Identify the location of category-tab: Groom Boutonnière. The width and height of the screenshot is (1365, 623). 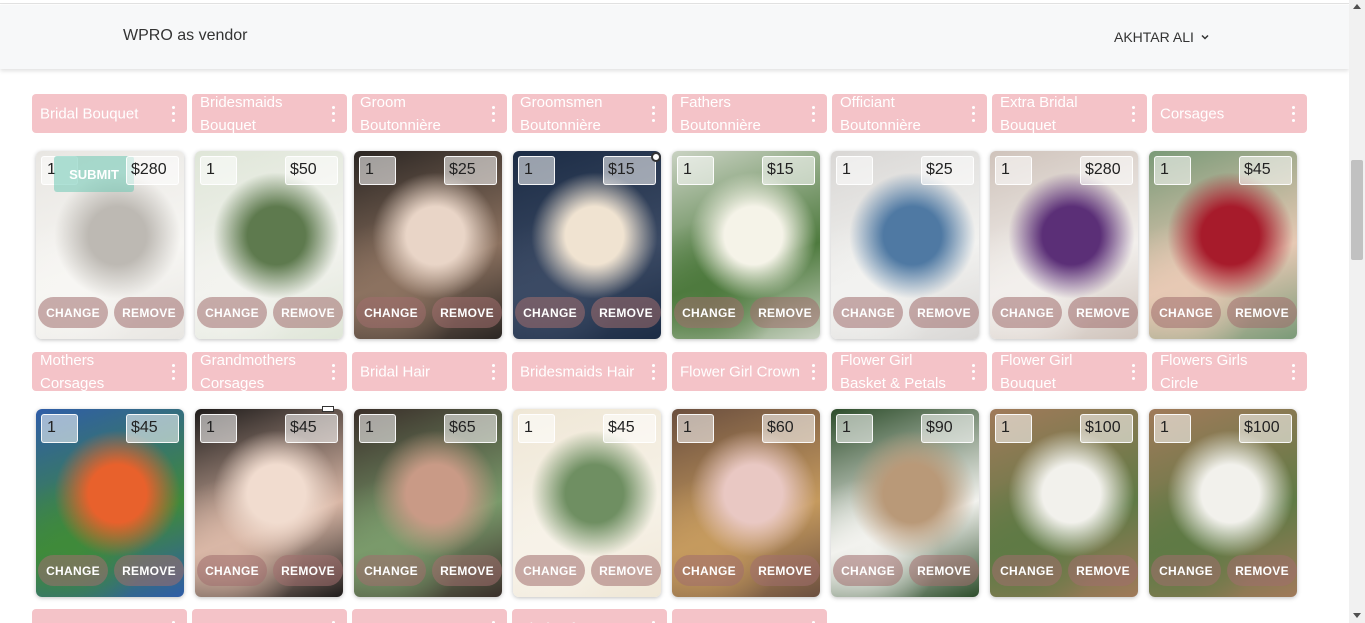
(429, 114).